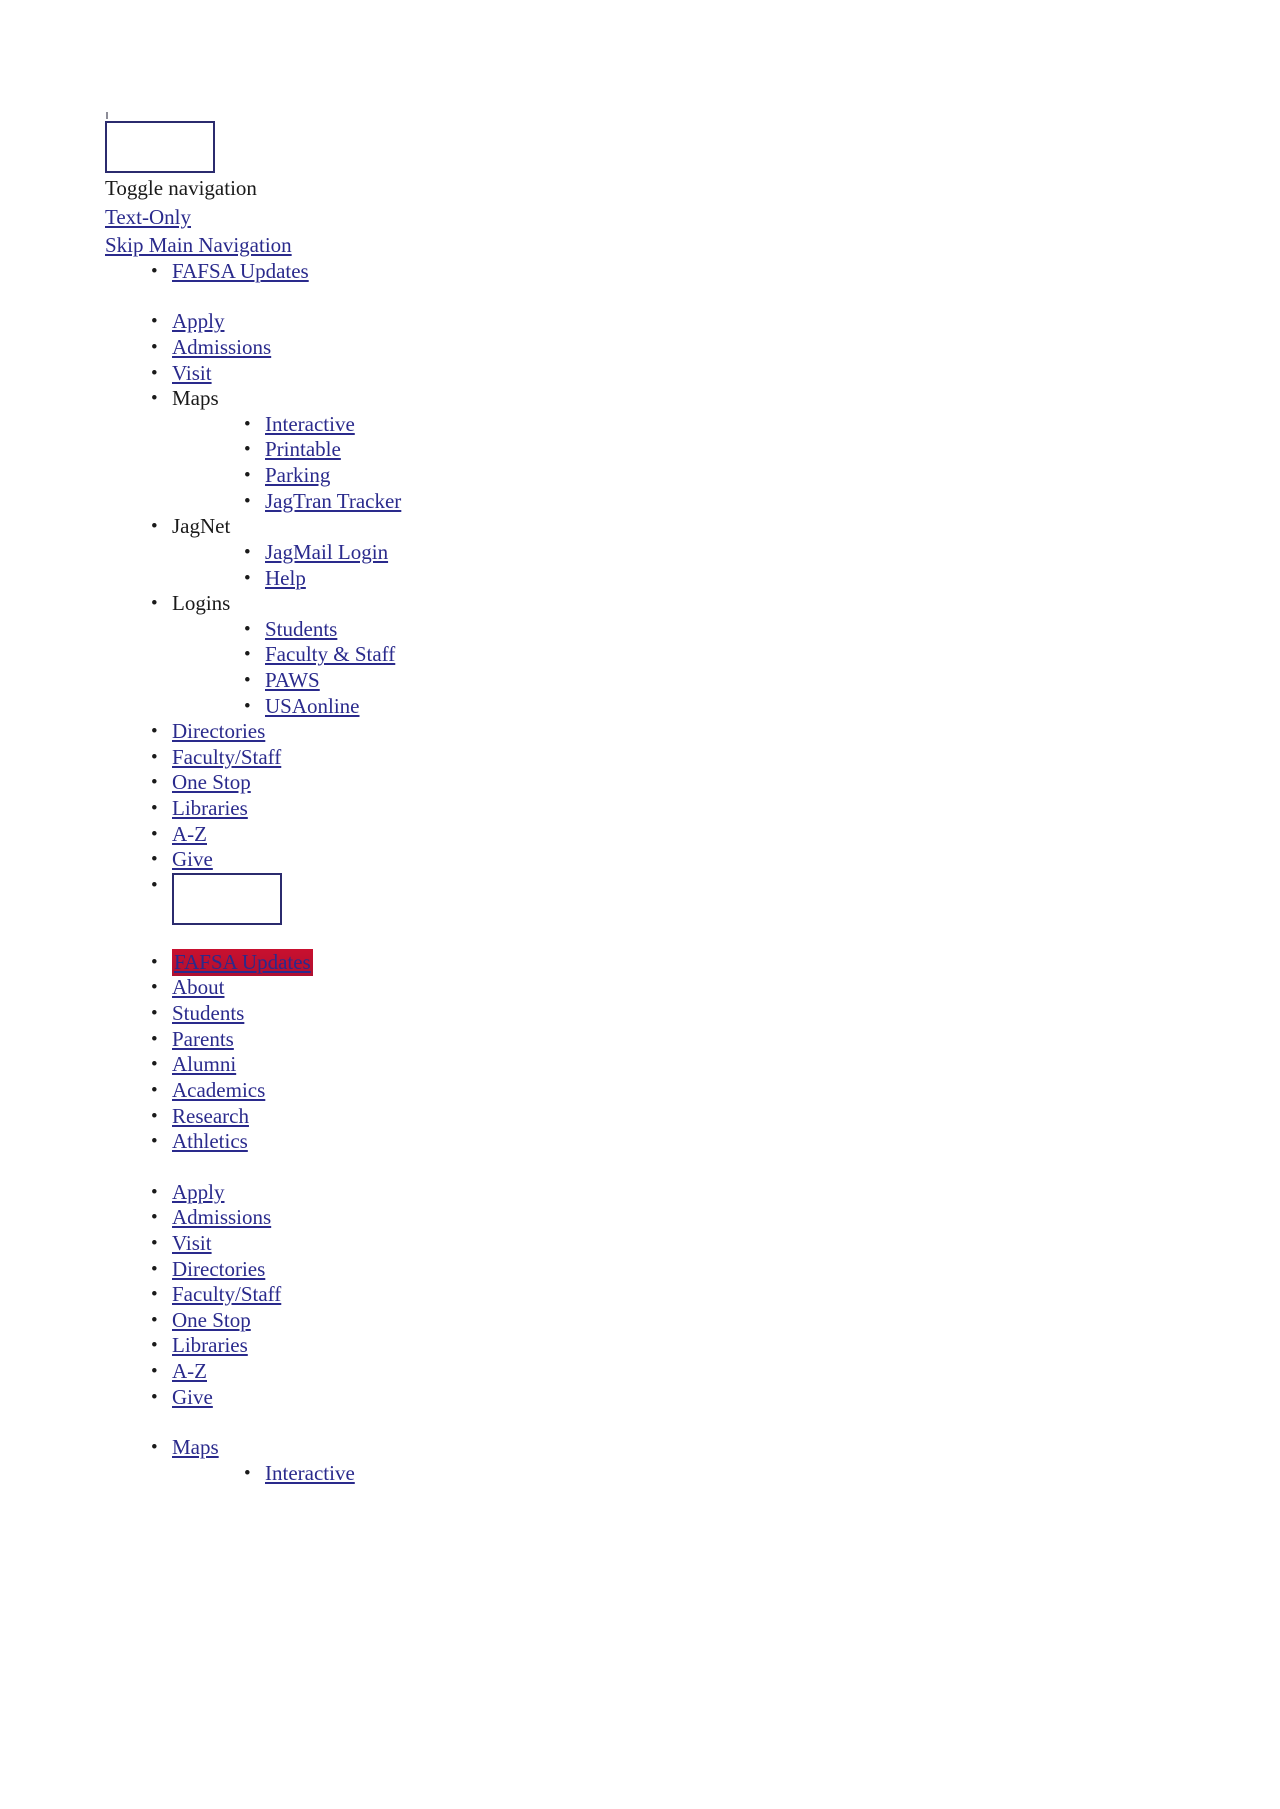 This screenshot has height=1809, width=1280. Describe the element at coordinates (625, 1065) in the screenshot. I see `list-item: Alumni` at that location.